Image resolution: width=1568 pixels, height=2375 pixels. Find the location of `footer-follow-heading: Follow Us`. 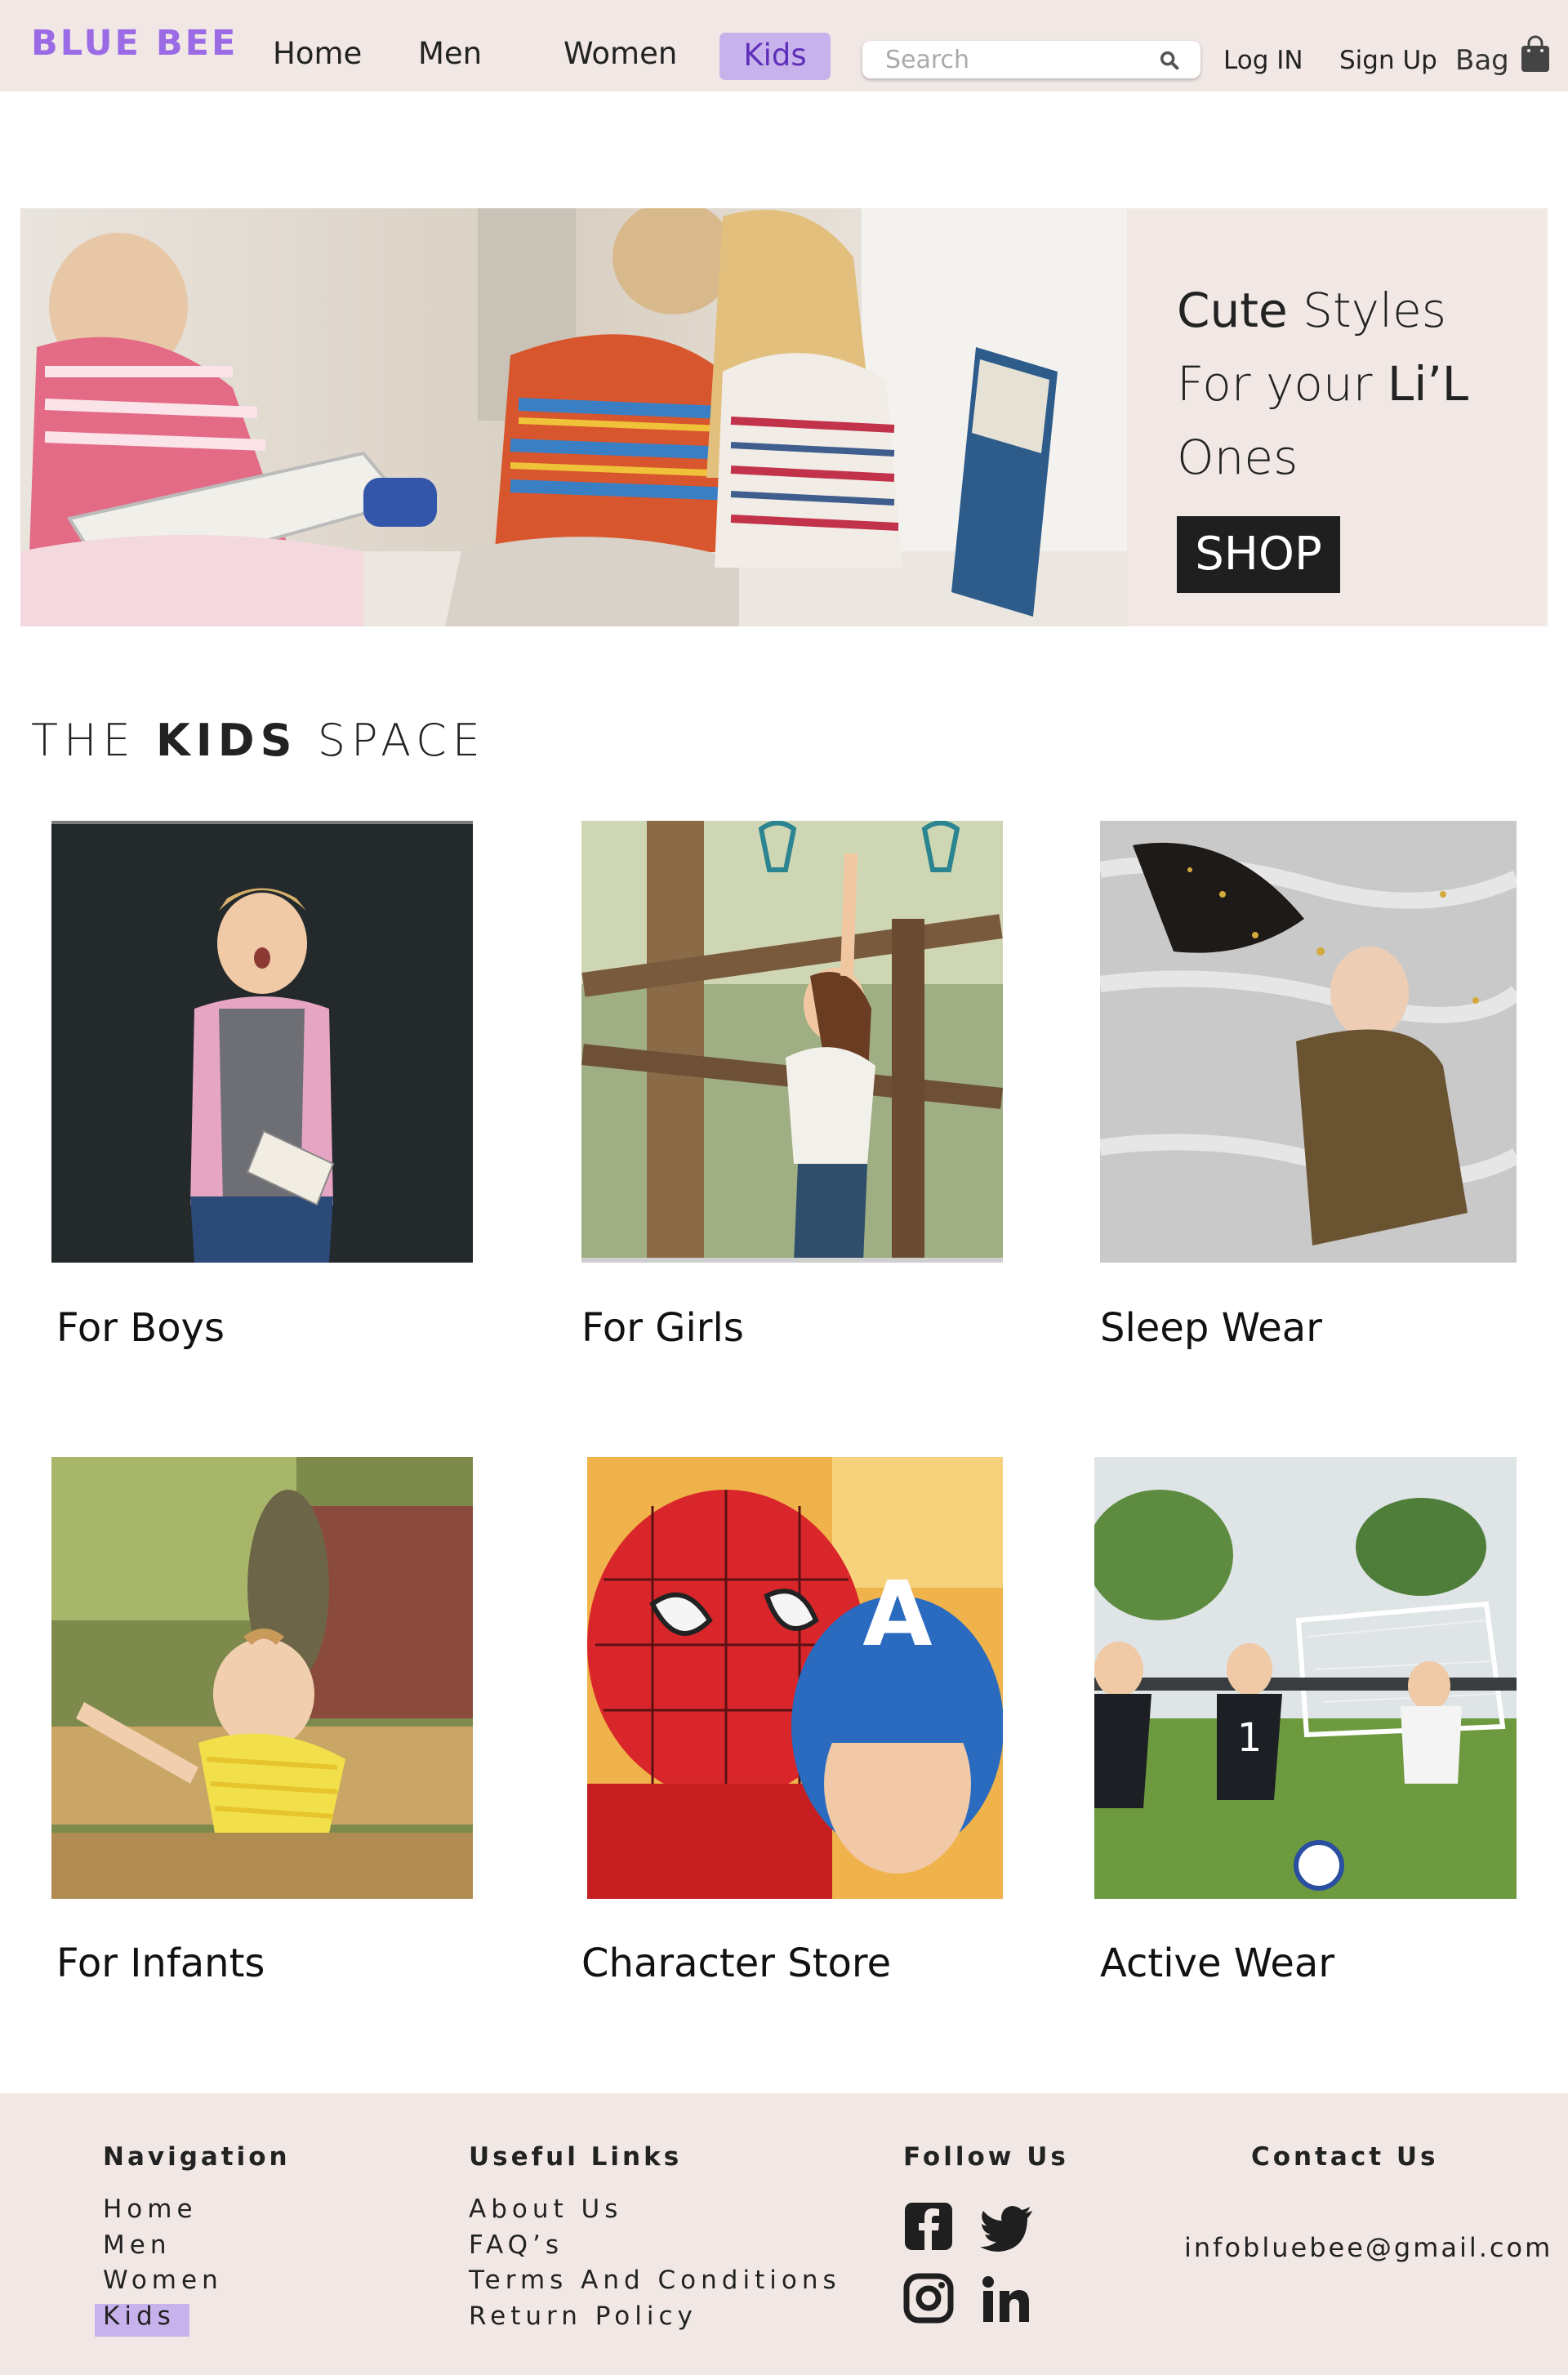

footer-follow-heading: Follow Us is located at coordinates (986, 2157).